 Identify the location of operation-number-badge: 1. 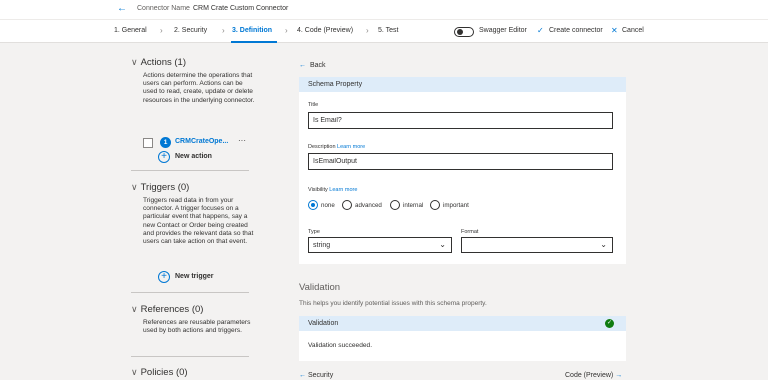
(165, 142).